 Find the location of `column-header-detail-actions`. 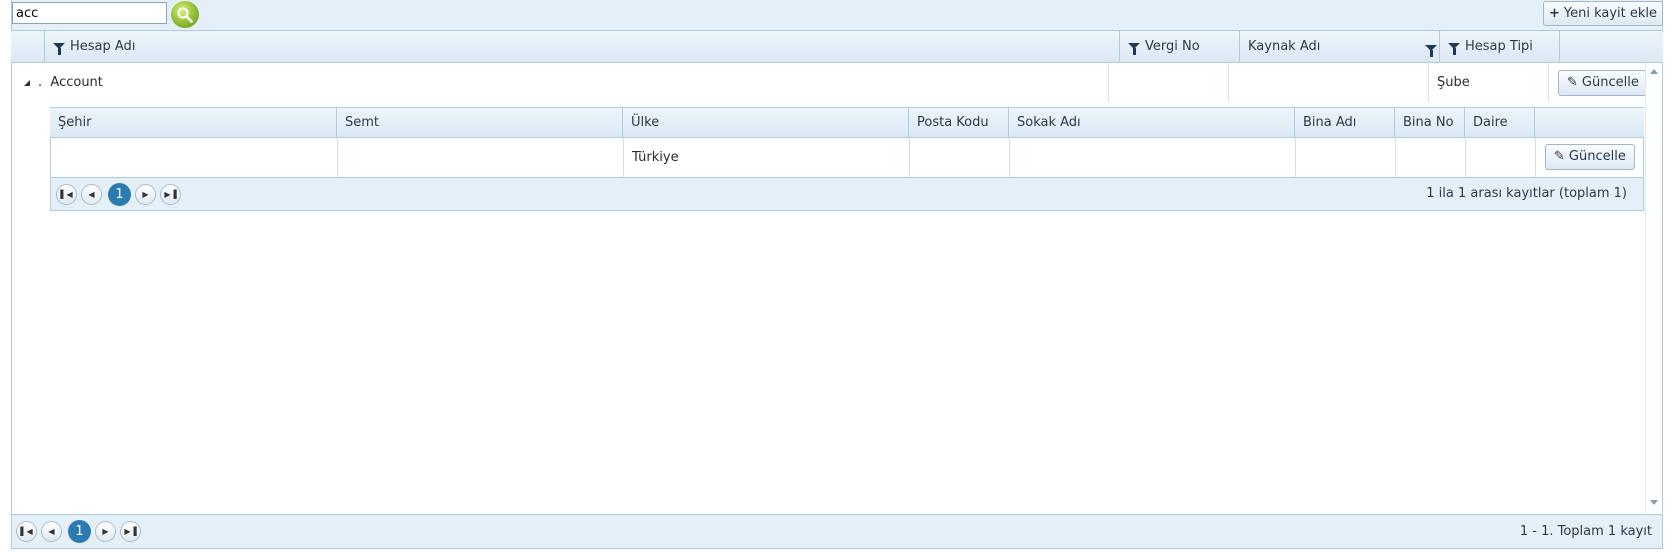

column-header-detail-actions is located at coordinates (1589, 123).